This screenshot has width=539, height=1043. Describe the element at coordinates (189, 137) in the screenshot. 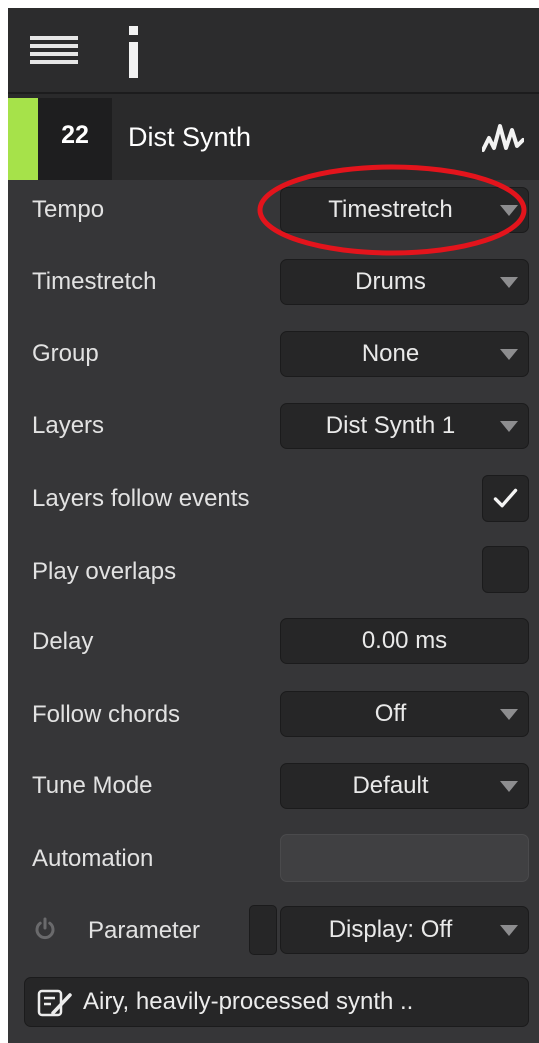

I see `track-name: Dist Synth` at that location.